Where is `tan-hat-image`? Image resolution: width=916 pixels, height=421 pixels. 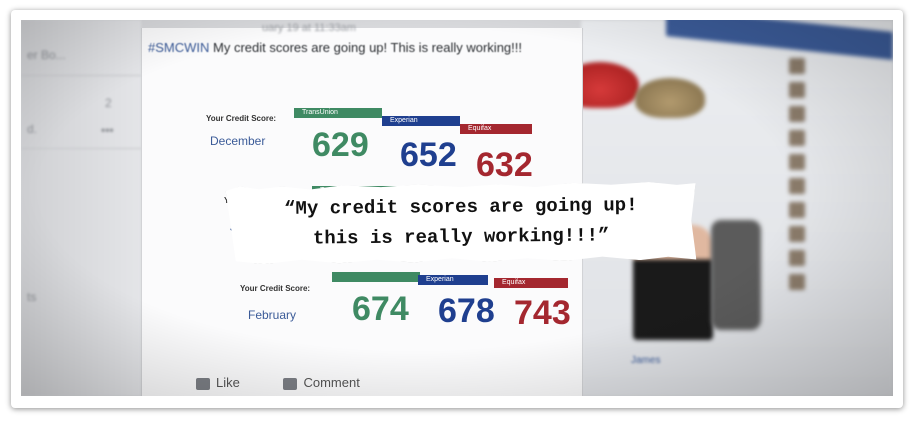
tan-hat-image is located at coordinates (670, 98).